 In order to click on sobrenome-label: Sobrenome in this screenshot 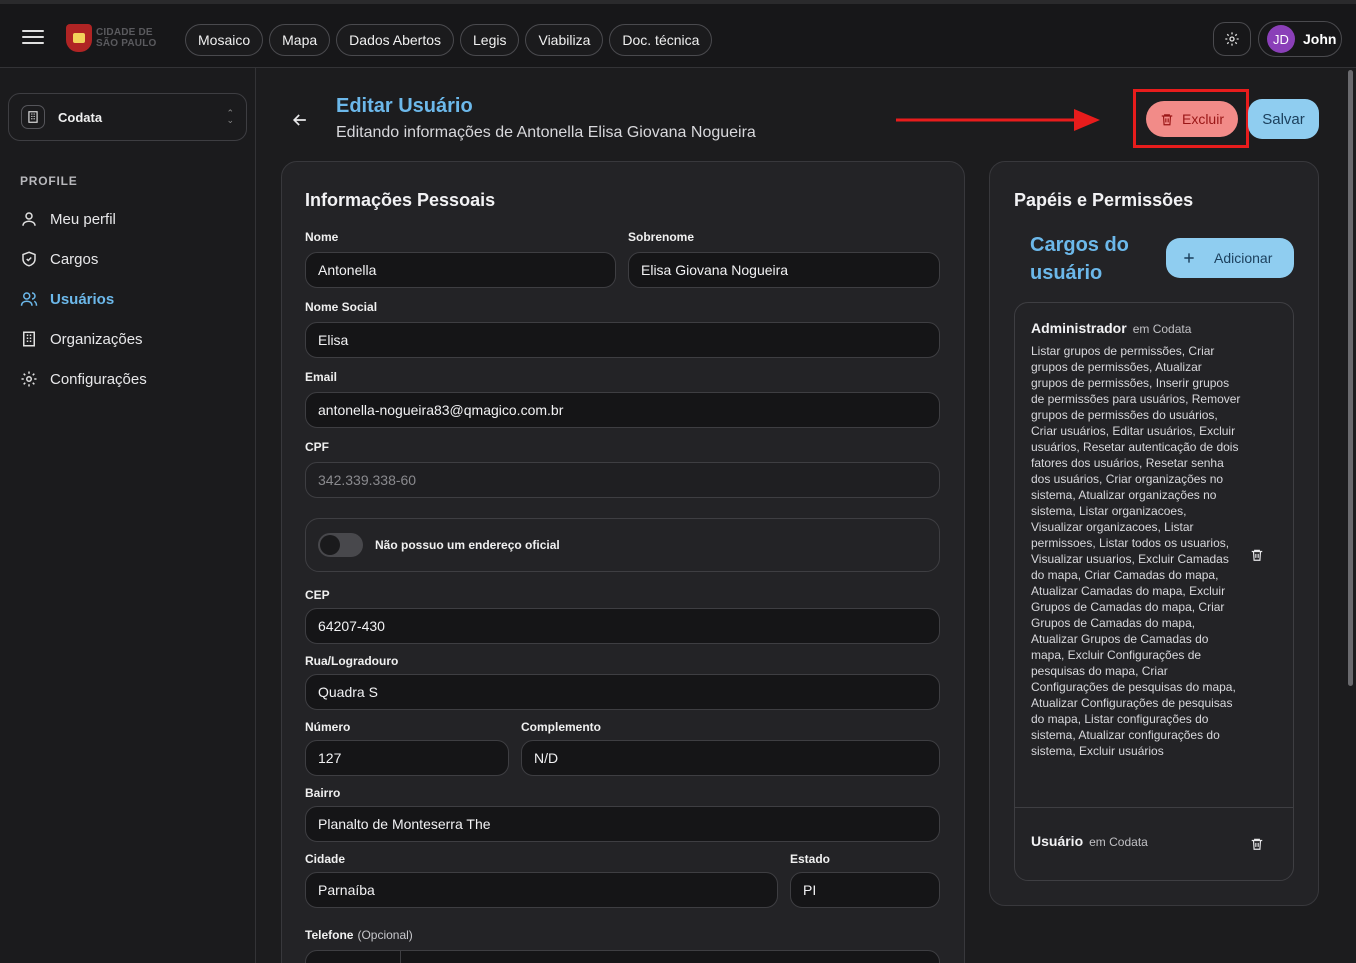, I will do `click(661, 237)`.